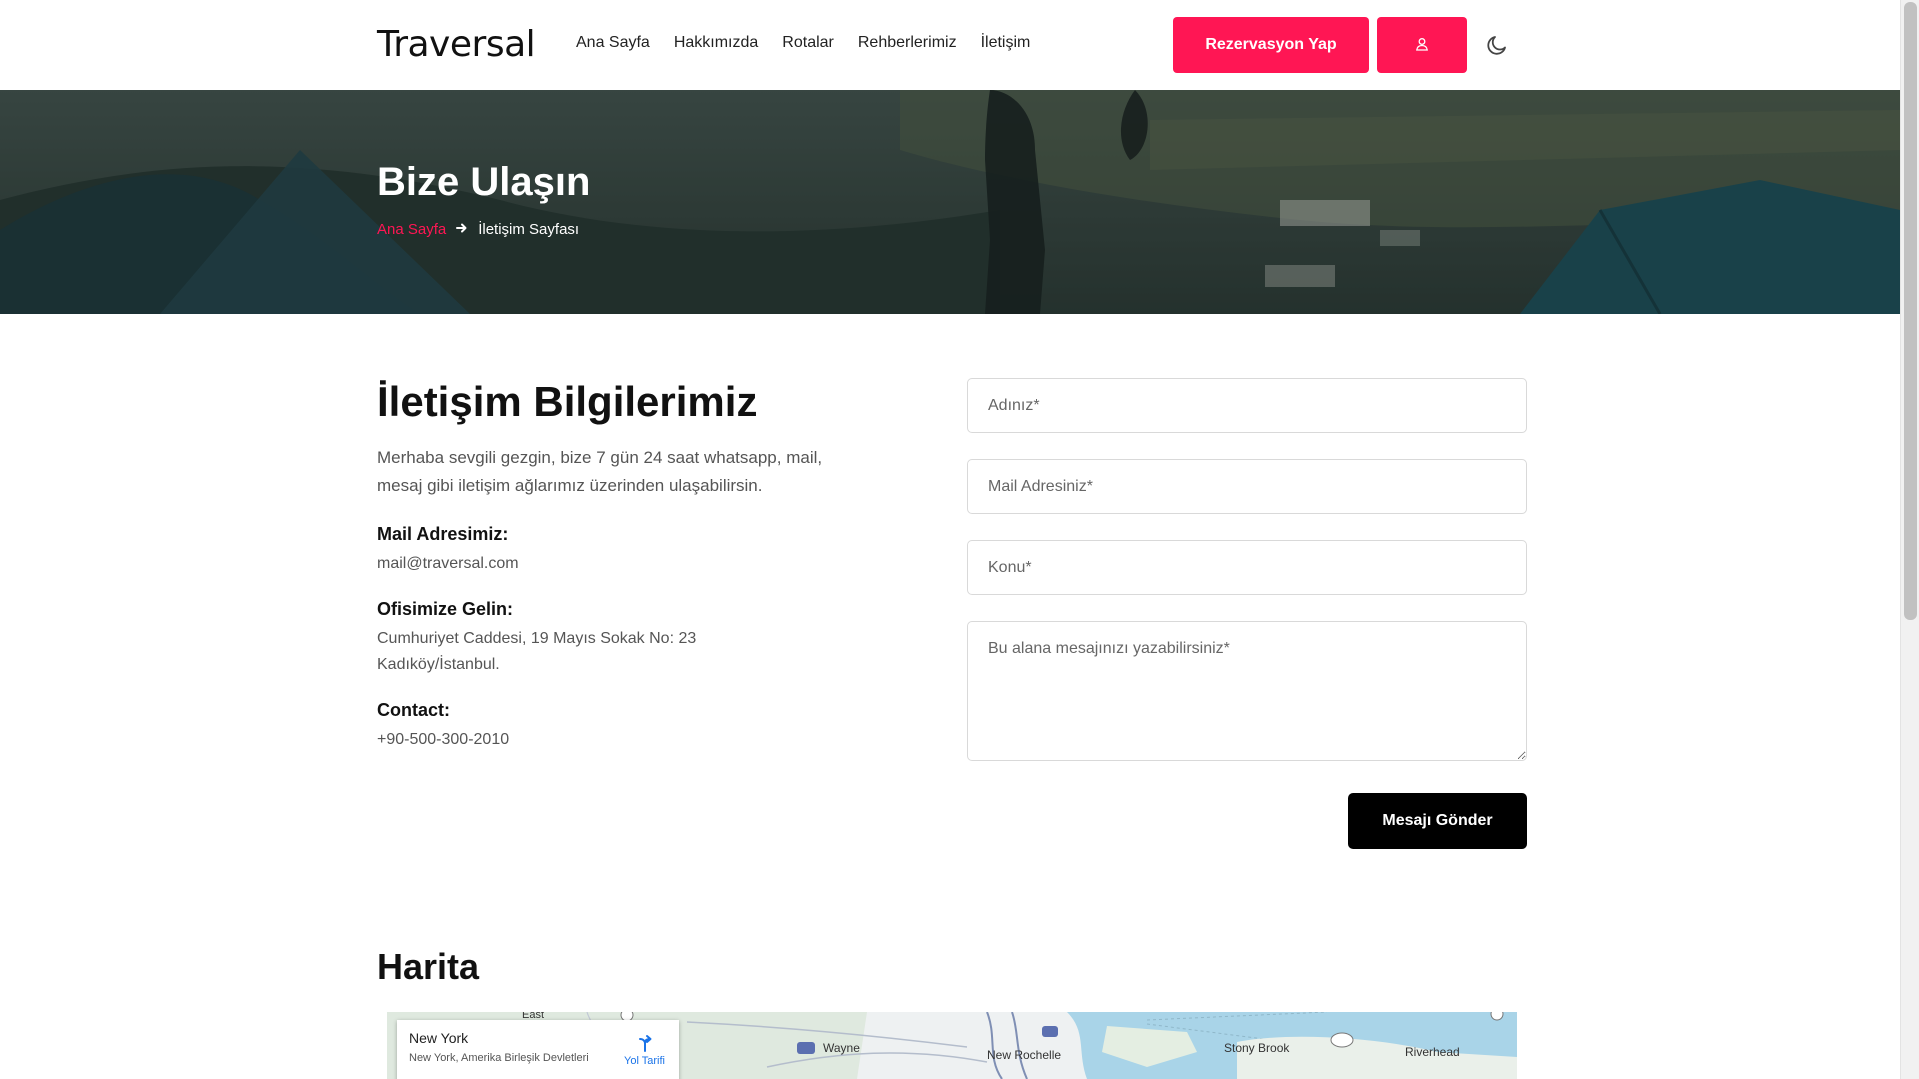  What do you see at coordinates (1247, 567) in the screenshot?
I see `subject-input` at bounding box center [1247, 567].